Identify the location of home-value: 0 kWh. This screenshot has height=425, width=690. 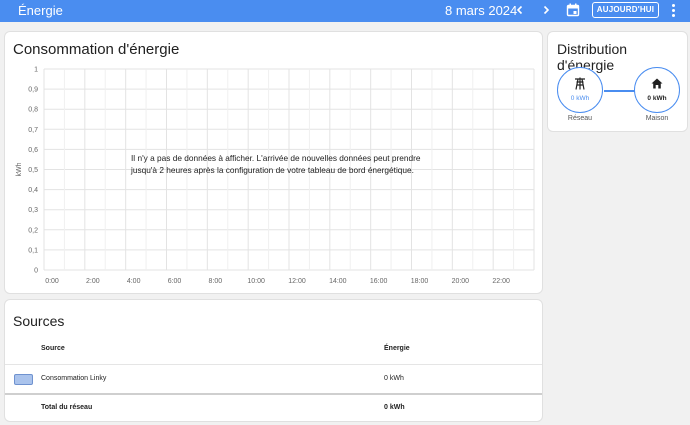
(657, 98).